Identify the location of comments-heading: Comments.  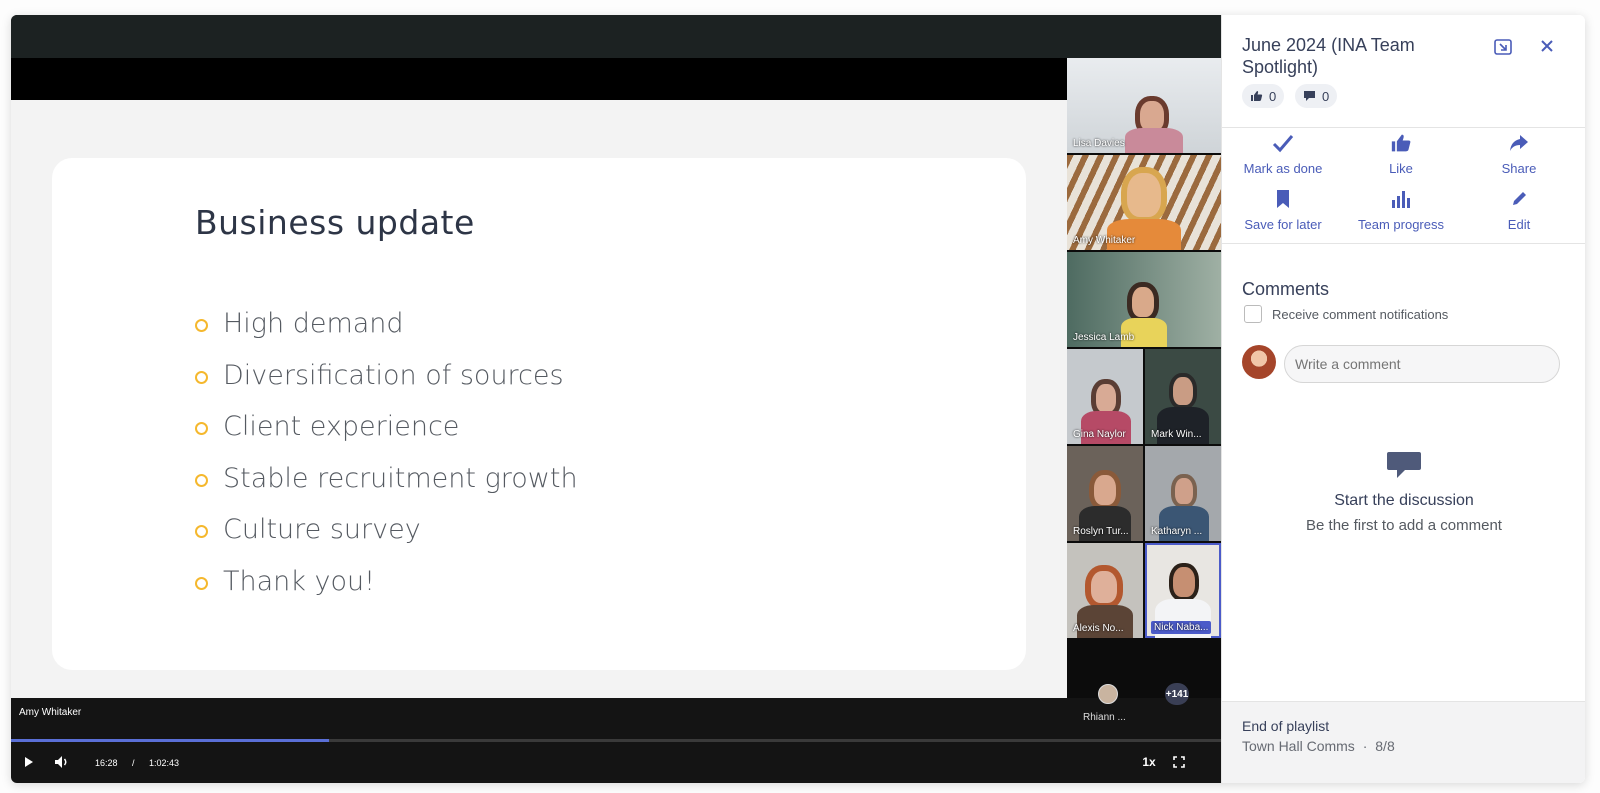
(1286, 289).